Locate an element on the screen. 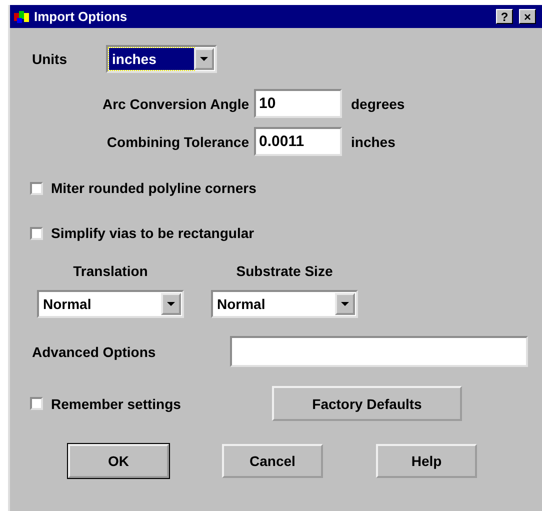  input-field: 0.0011 is located at coordinates (298, 141).